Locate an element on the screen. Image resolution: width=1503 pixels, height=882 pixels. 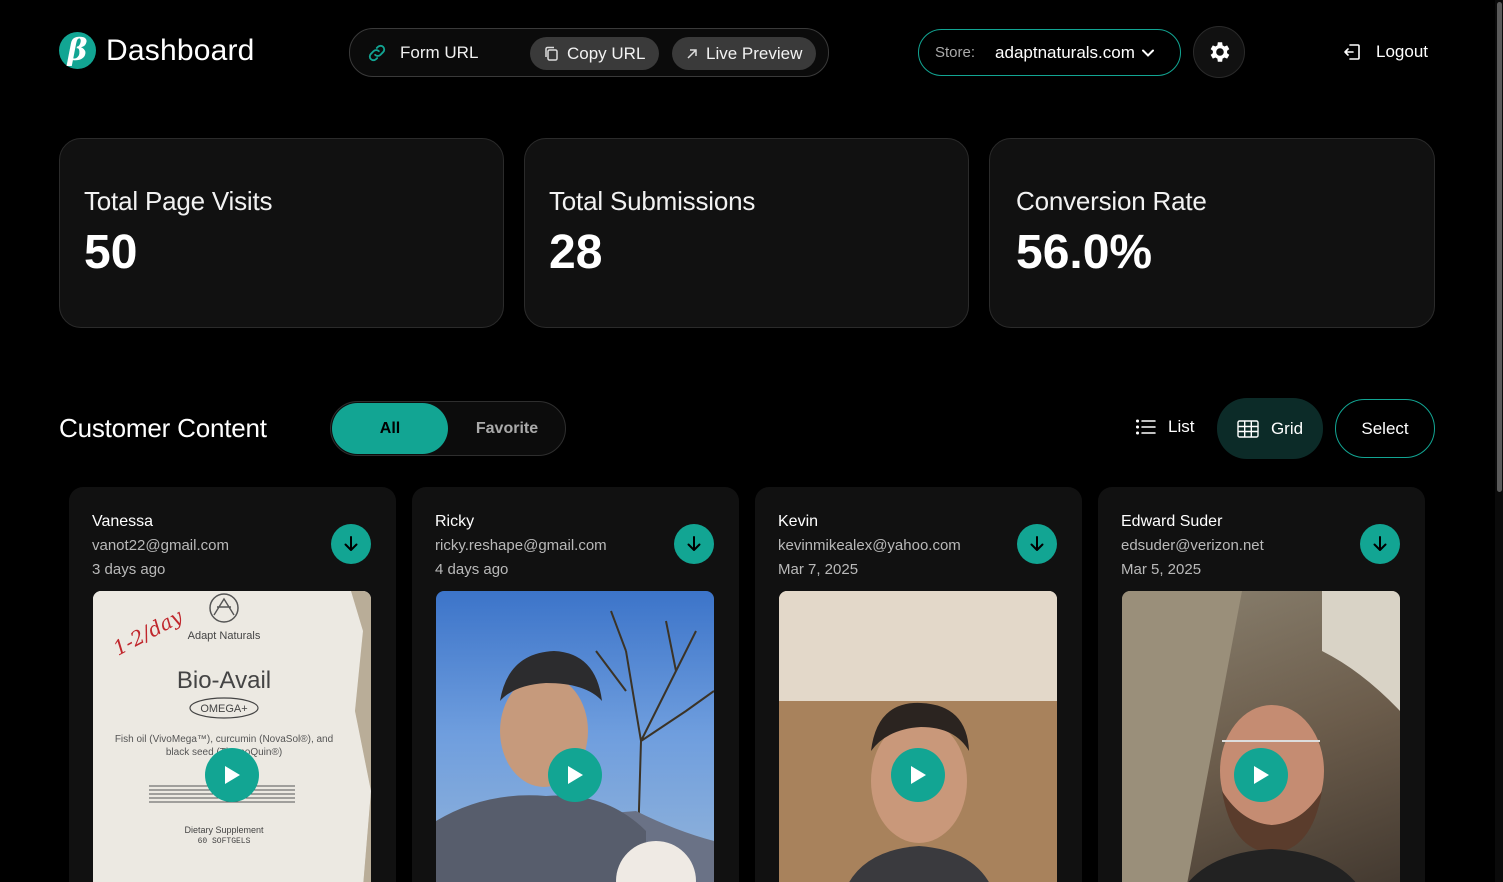
external-arrow-icon is located at coordinates (692, 53).